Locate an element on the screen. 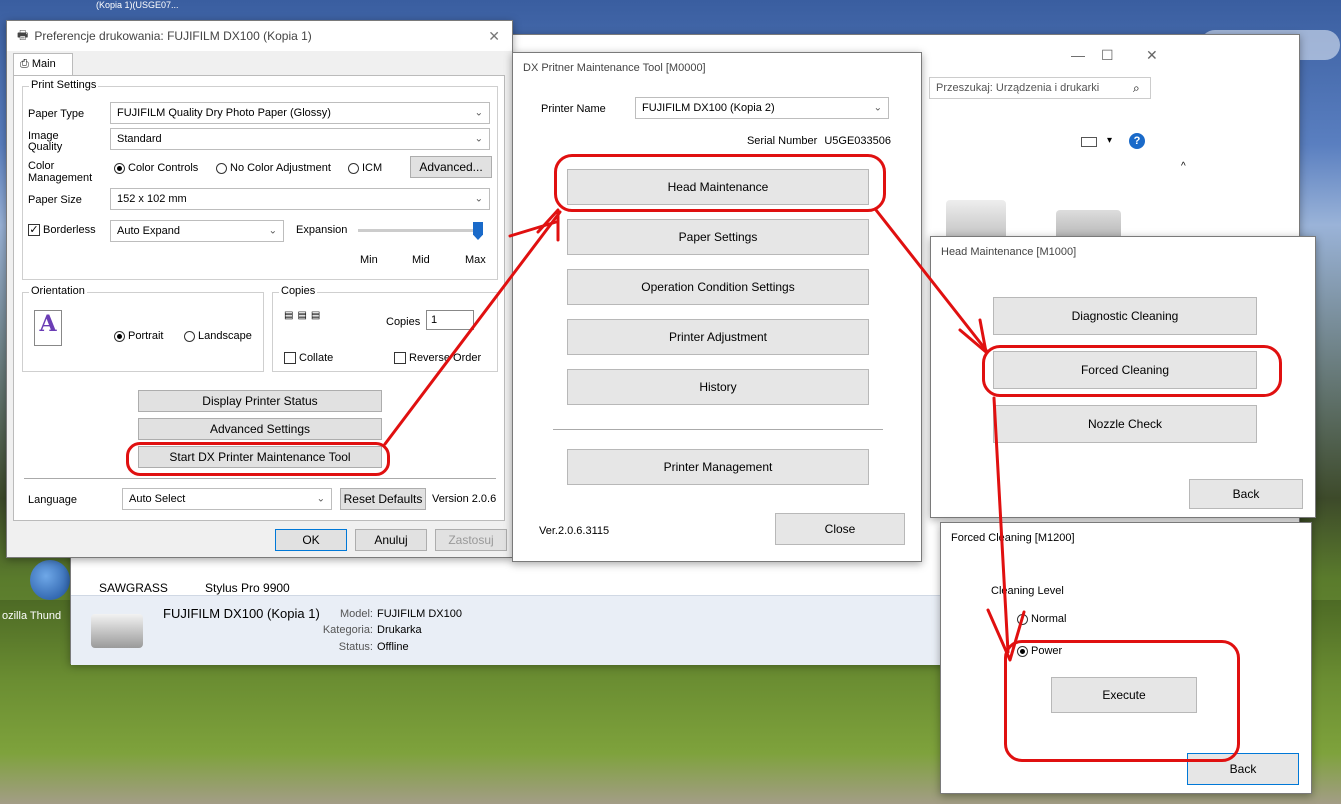 This screenshot has height=804, width=1341. printer-name-select: FUJIFILM DX100 (Kopia 2) ⌄ is located at coordinates (762, 108).